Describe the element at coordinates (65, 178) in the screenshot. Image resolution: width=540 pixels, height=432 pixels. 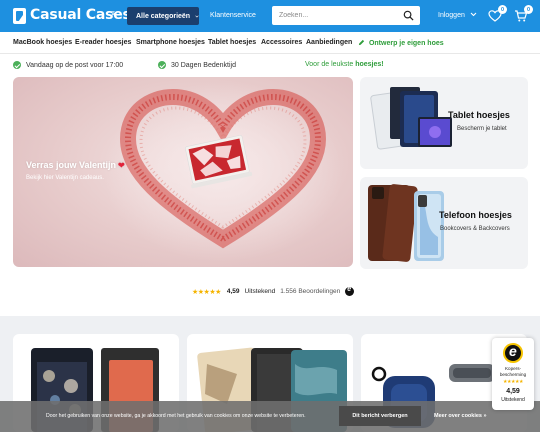
I see `hero-subtitle: Bekijk hier Valentijn cadeaus.` at that location.